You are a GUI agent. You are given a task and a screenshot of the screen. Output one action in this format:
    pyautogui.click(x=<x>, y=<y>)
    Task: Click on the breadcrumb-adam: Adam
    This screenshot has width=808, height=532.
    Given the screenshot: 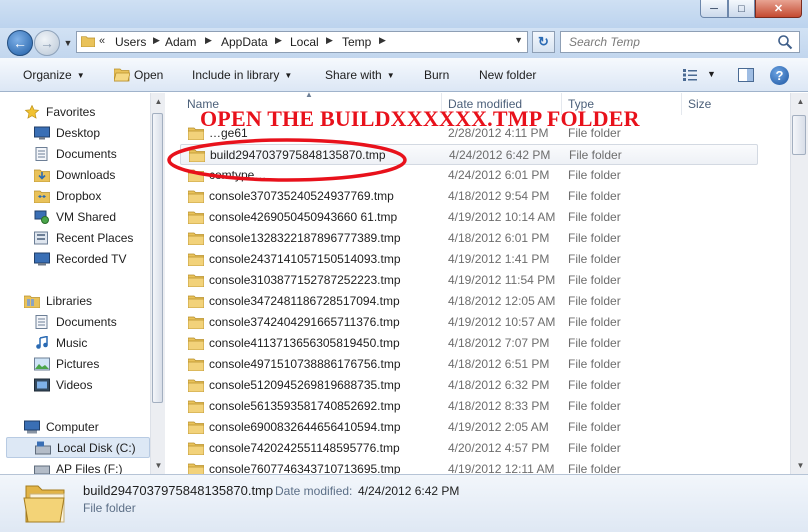 What is the action you would take?
    pyautogui.click(x=180, y=42)
    